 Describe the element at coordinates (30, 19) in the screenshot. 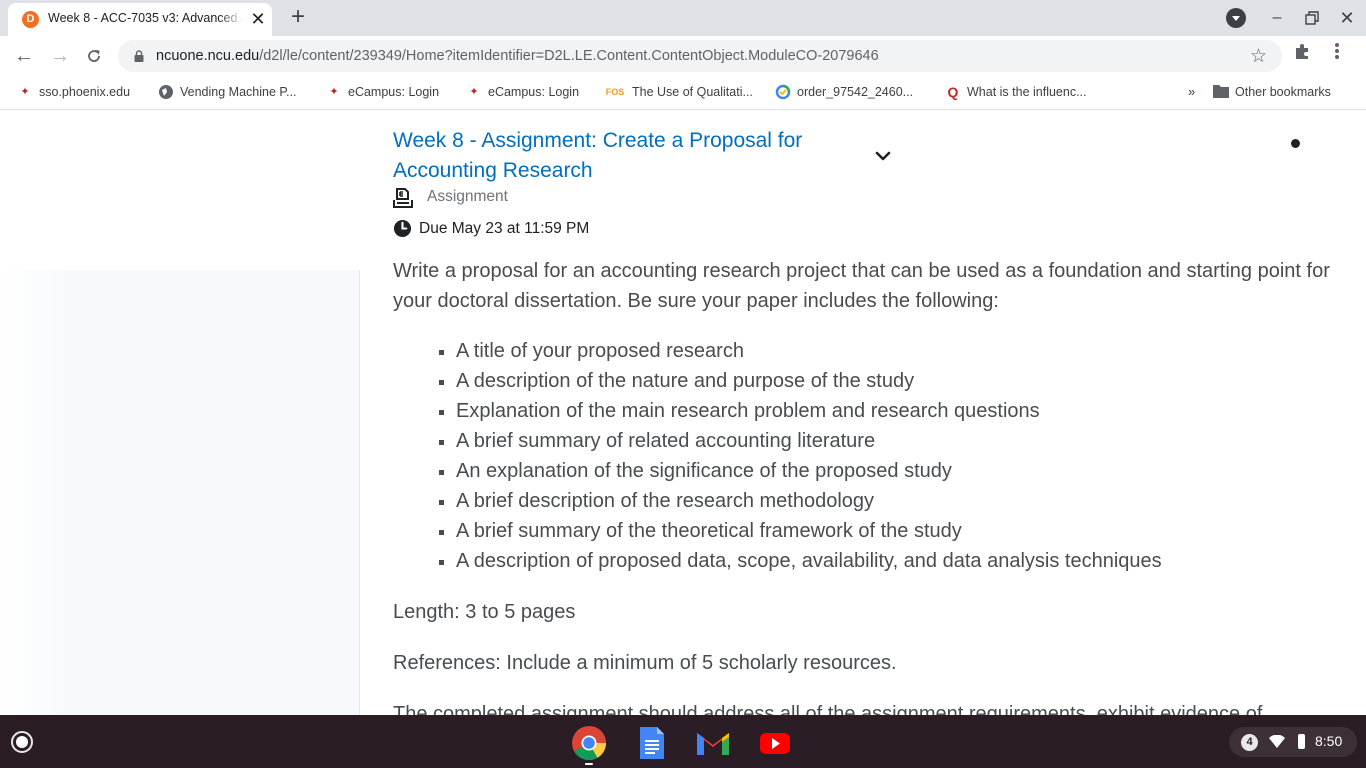

I see `d2l-favicon-icon: D` at that location.